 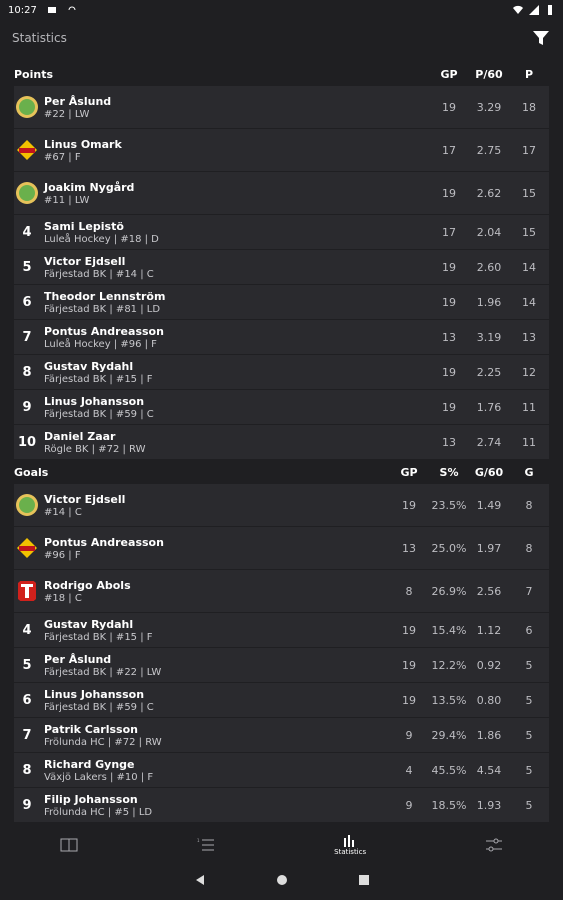 What do you see at coordinates (409, 472) in the screenshot?
I see `goals-col-header: GP` at bounding box center [409, 472].